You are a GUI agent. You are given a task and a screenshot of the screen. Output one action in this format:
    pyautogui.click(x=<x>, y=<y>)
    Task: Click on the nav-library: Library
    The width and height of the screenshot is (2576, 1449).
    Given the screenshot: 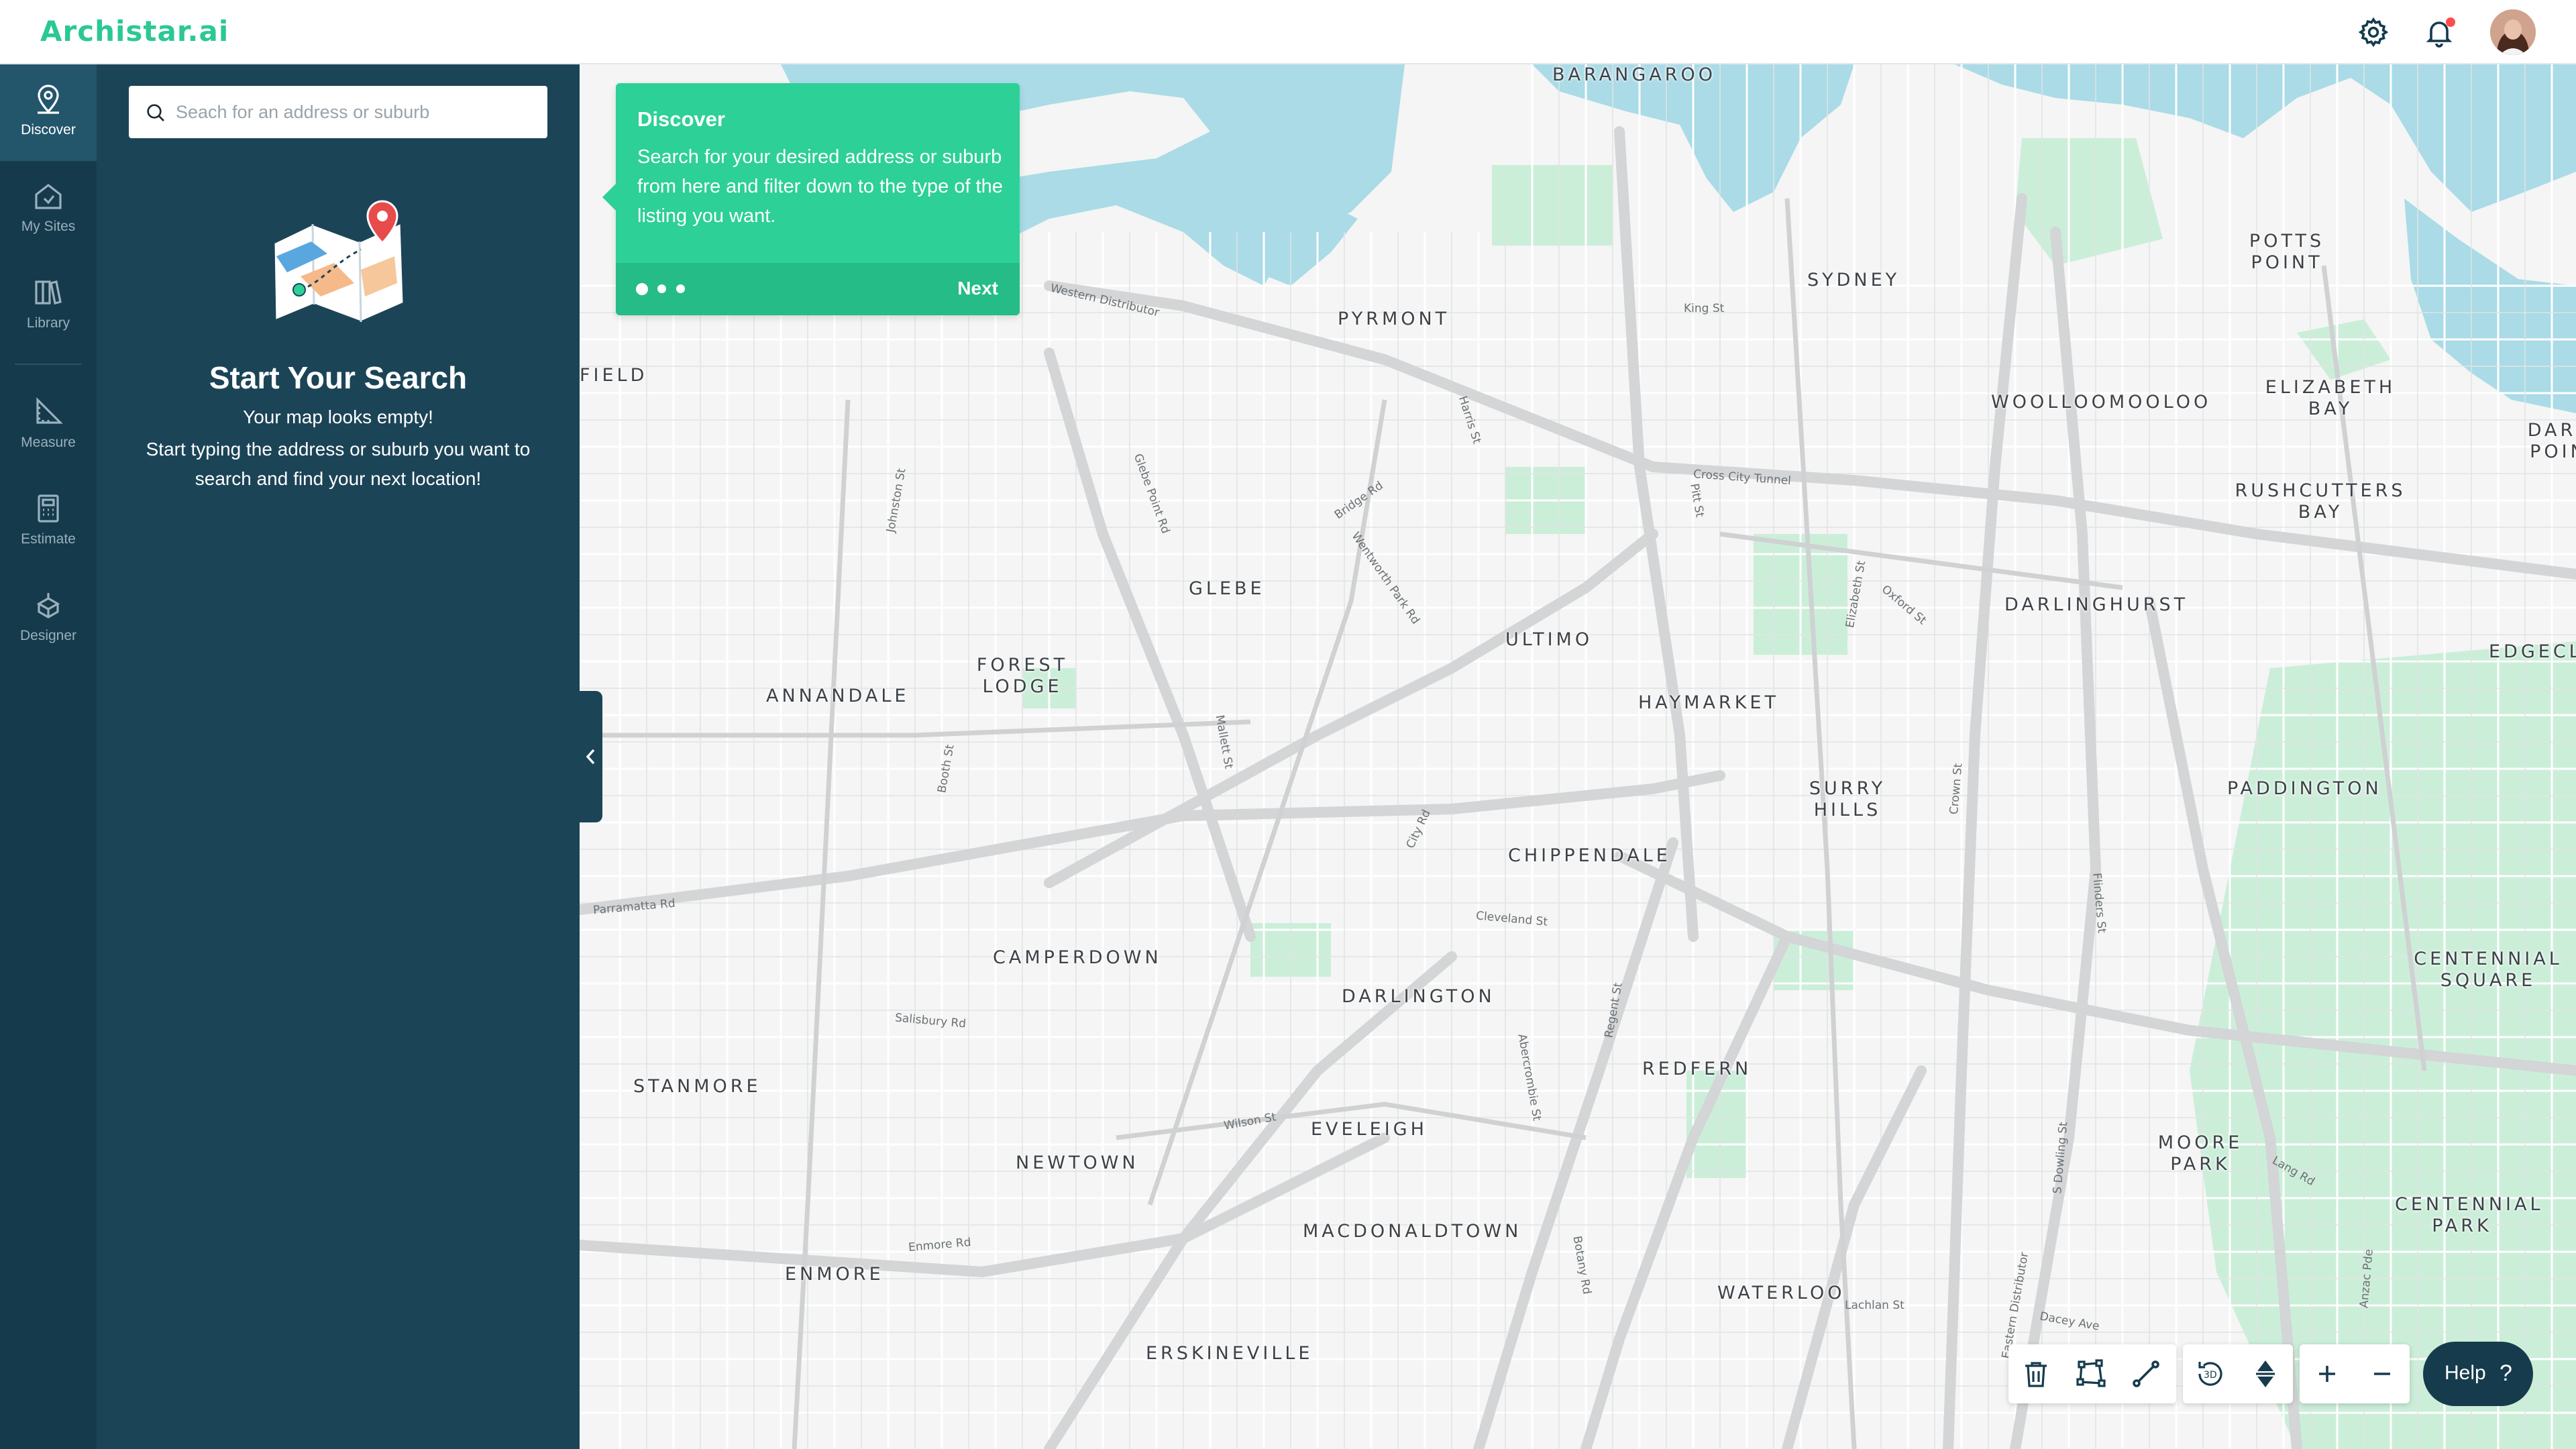 What is the action you would take?
    pyautogui.click(x=48, y=306)
    